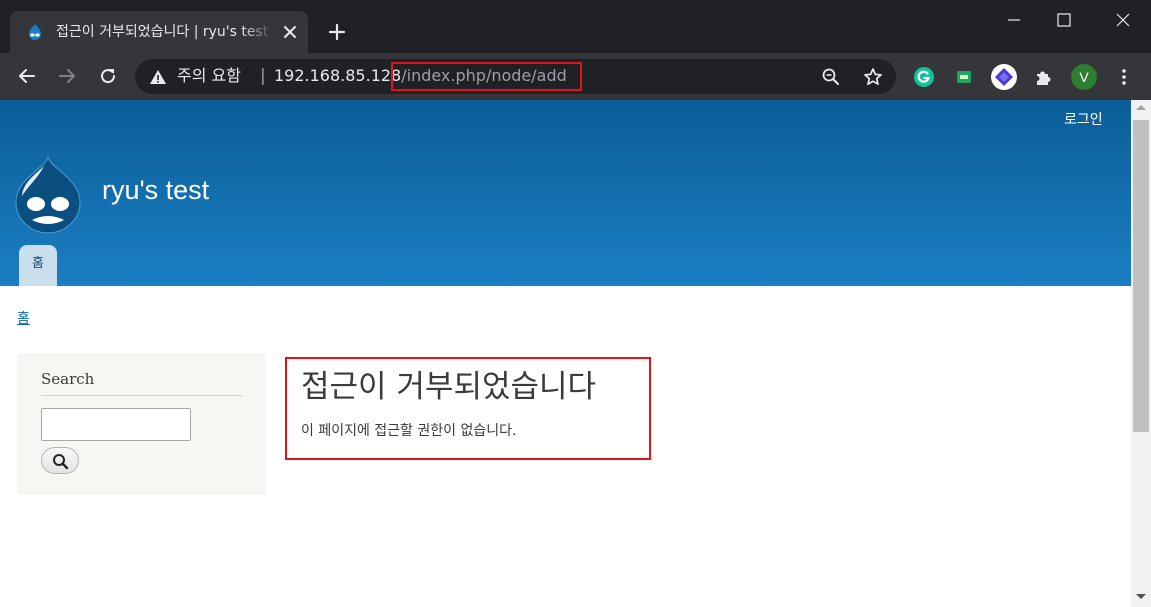 The width and height of the screenshot is (1151, 607). I want to click on breadcrumb-home-link: 홈, so click(23, 319).